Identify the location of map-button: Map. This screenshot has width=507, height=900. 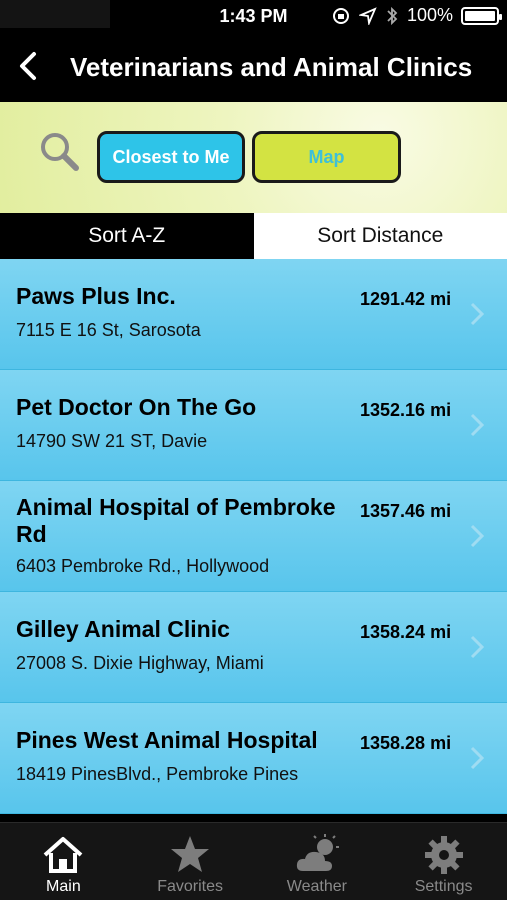
(326, 157).